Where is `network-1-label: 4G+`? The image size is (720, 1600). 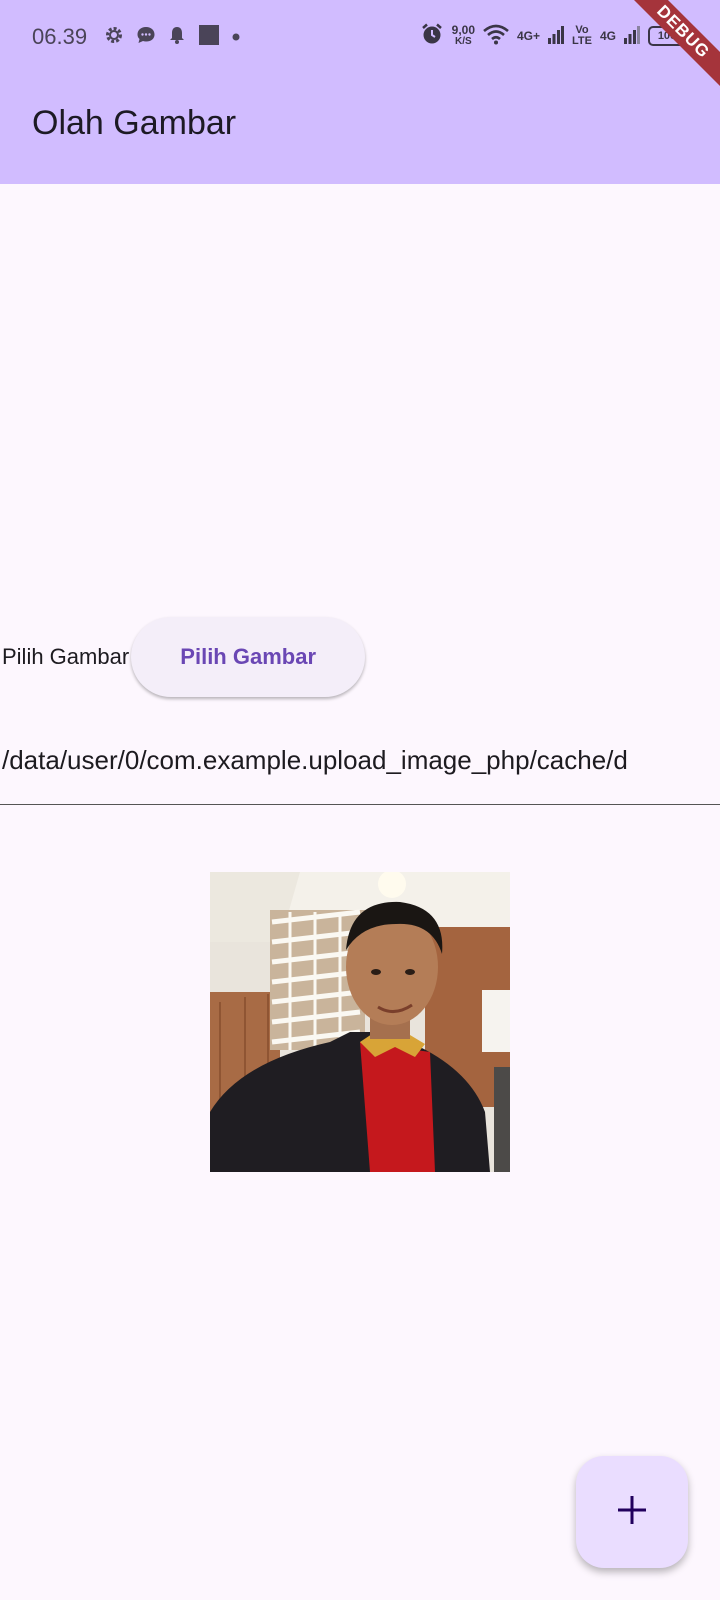
network-1-label: 4G+ is located at coordinates (529, 36).